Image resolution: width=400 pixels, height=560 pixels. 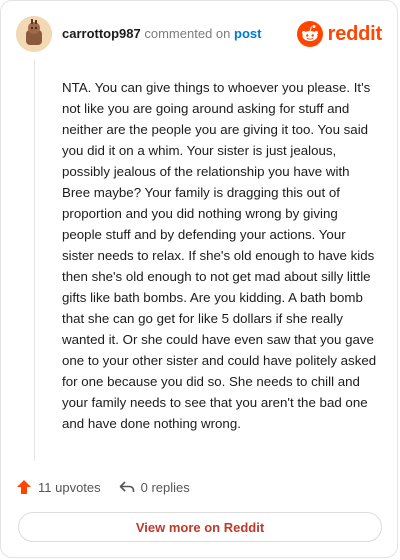 What do you see at coordinates (165, 487) in the screenshot?
I see `reply-count: 0 replies` at bounding box center [165, 487].